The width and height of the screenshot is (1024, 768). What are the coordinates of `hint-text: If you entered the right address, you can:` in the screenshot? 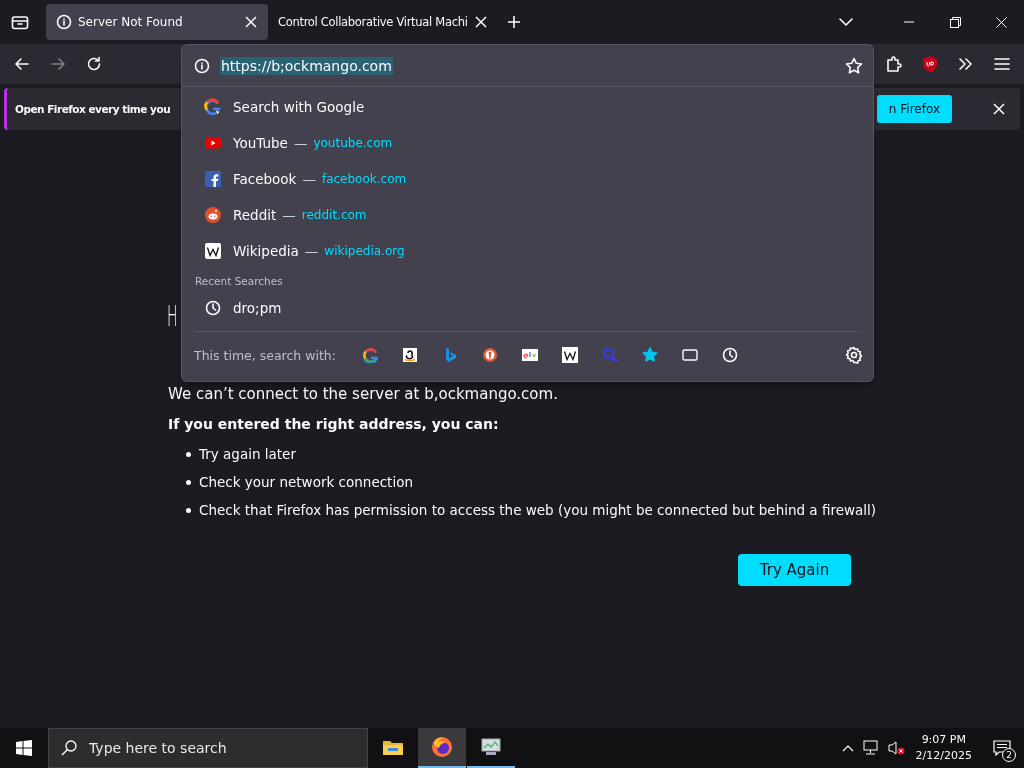 It's located at (334, 424).